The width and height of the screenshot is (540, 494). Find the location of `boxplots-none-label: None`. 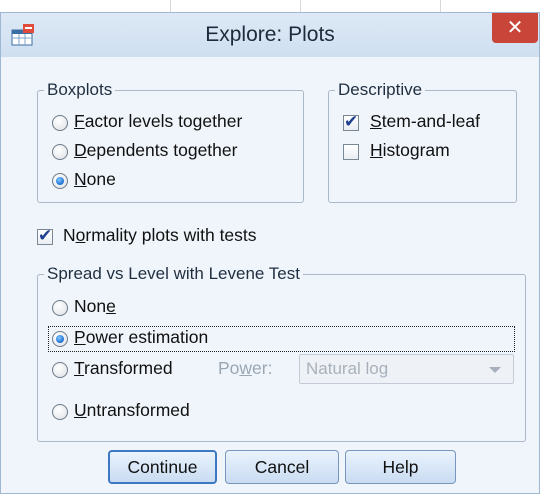

boxplots-none-label: None is located at coordinates (95, 179).